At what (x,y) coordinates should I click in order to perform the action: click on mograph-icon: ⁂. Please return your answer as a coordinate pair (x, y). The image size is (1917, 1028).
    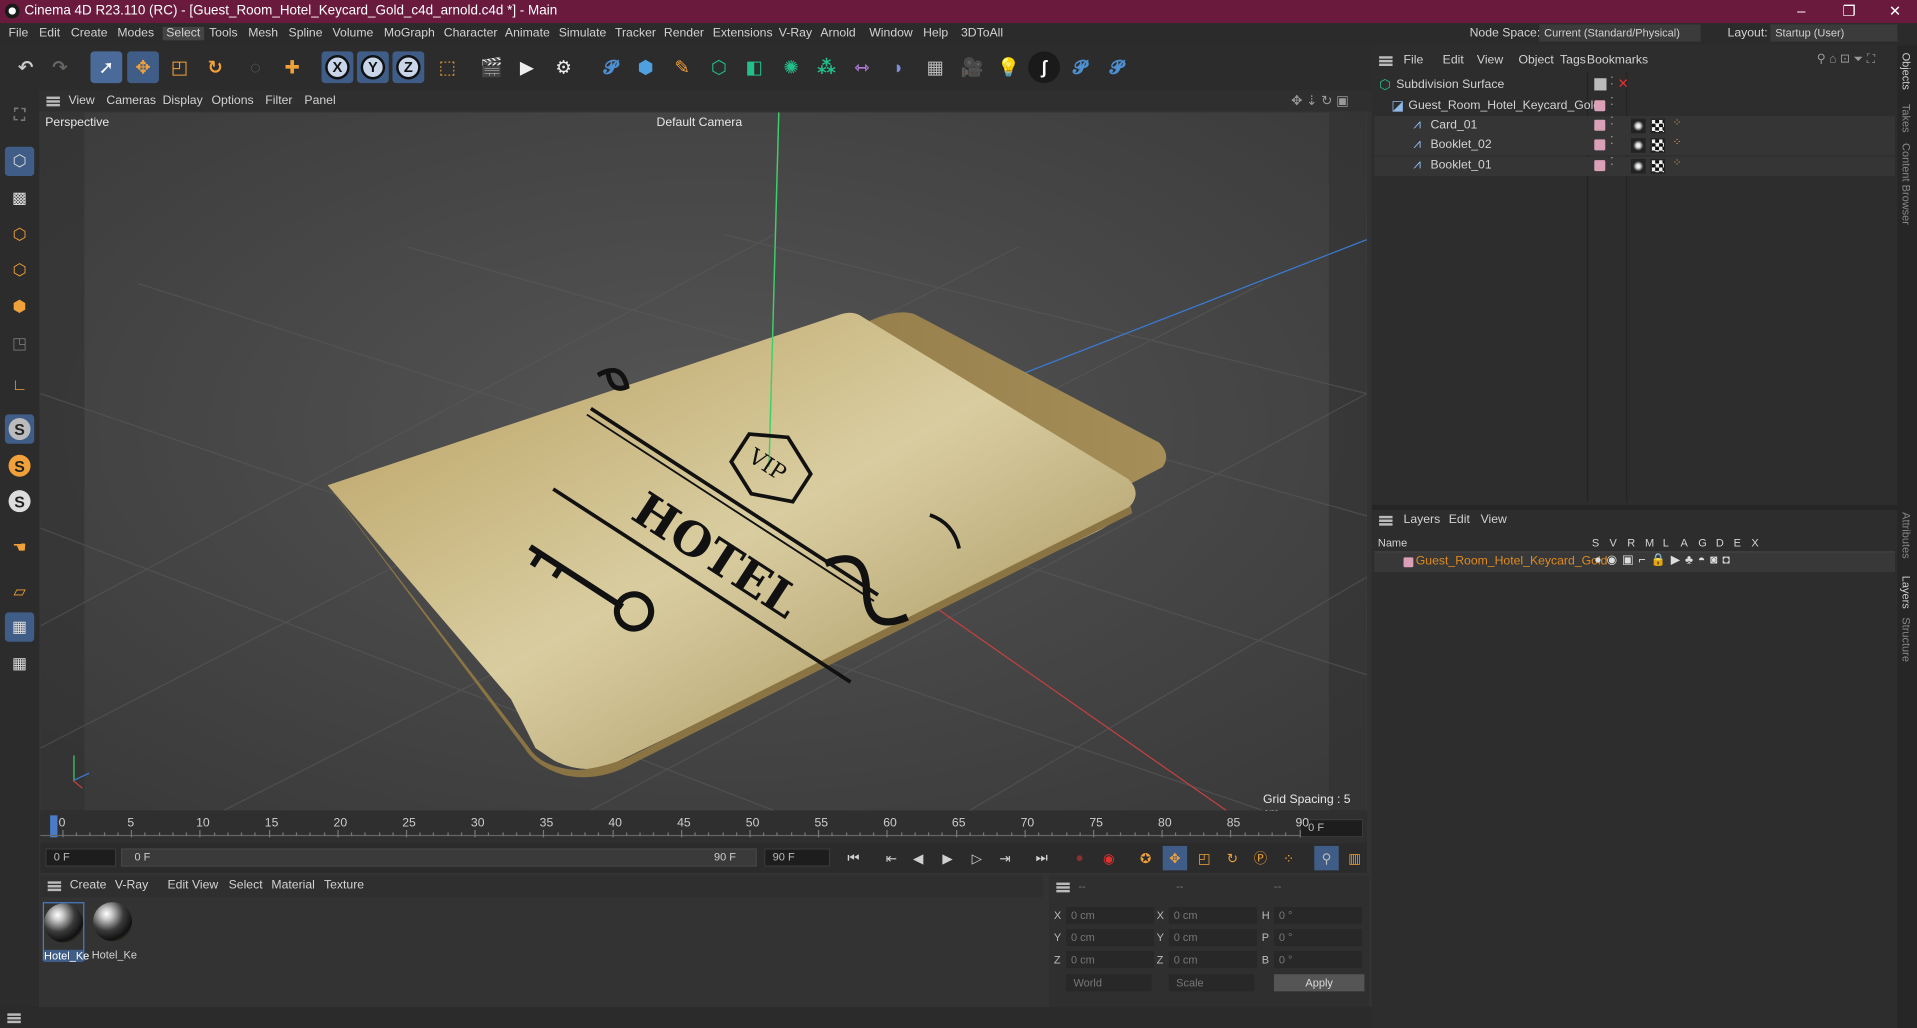
    Looking at the image, I should click on (827, 67).